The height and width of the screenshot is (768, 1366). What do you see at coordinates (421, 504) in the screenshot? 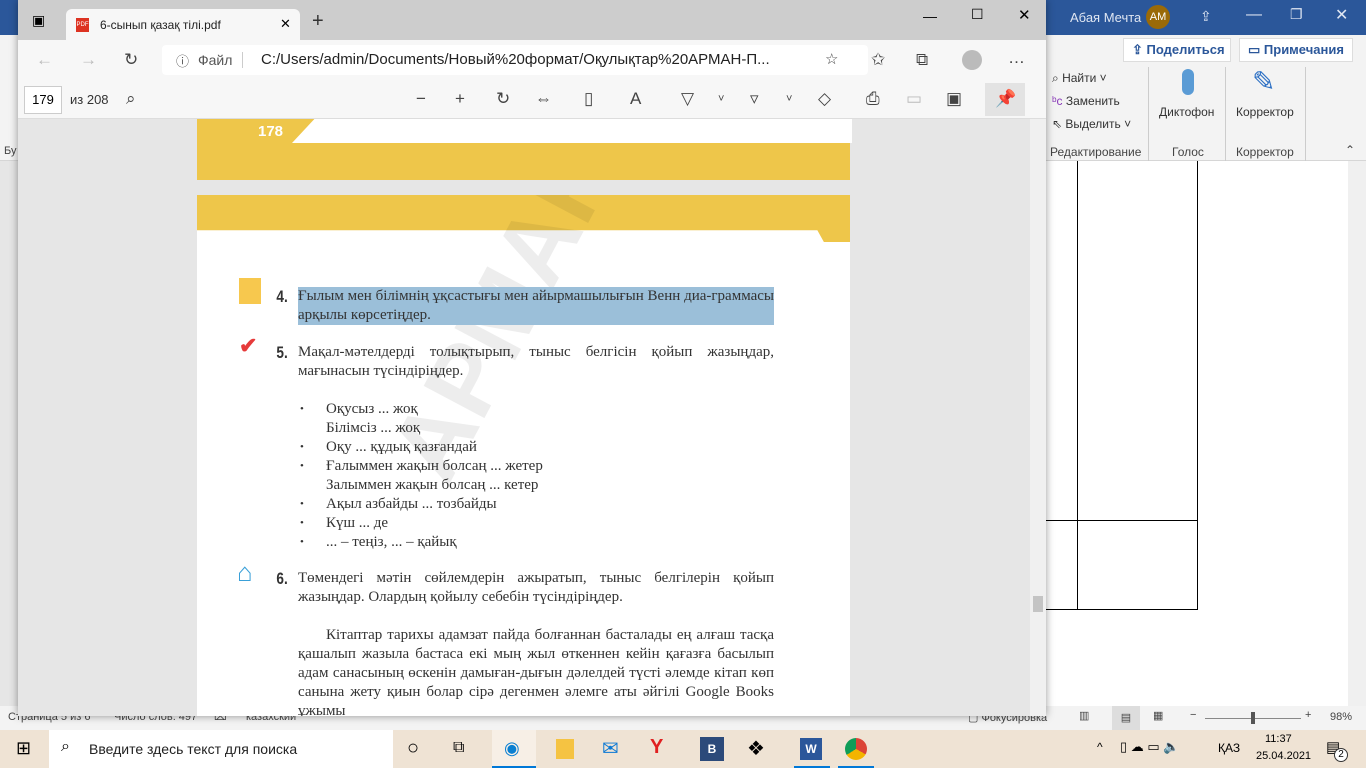
I see `proverb-item: • Ақыл азбайды ... тозбайды` at bounding box center [421, 504].